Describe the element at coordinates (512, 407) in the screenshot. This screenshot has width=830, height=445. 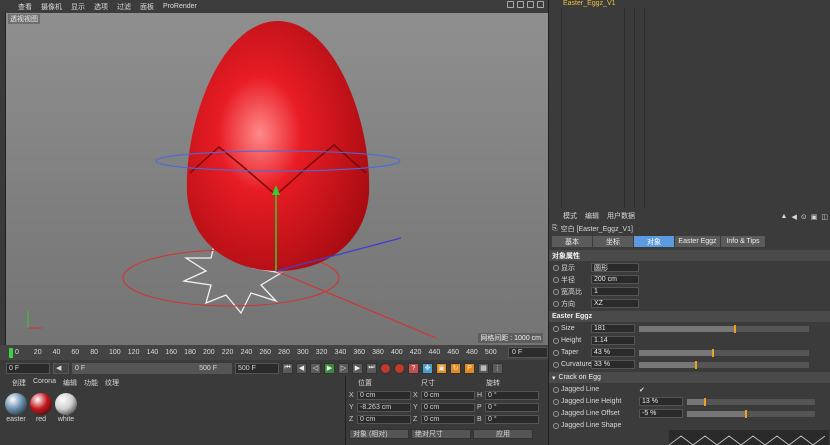
I see `rot-p-field: 0 °` at that location.